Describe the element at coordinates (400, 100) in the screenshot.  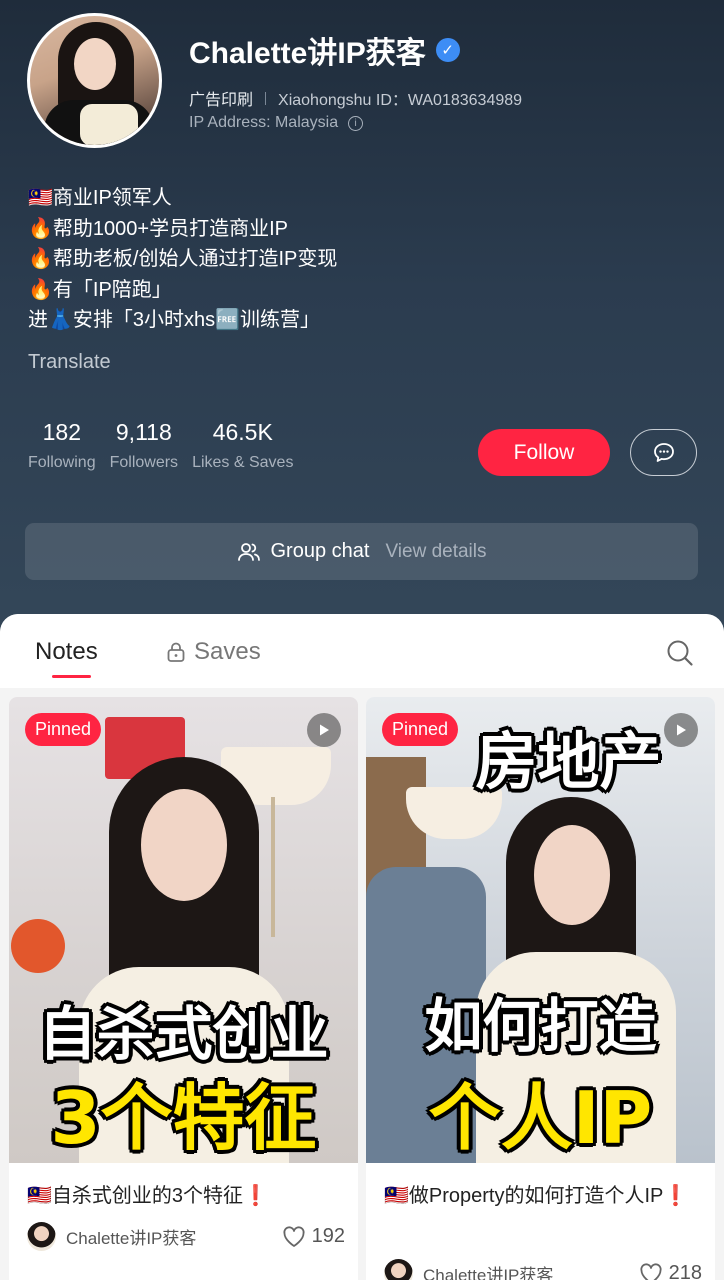
I see `profile-id: Xiaohongshu ID：WA0183634989` at that location.